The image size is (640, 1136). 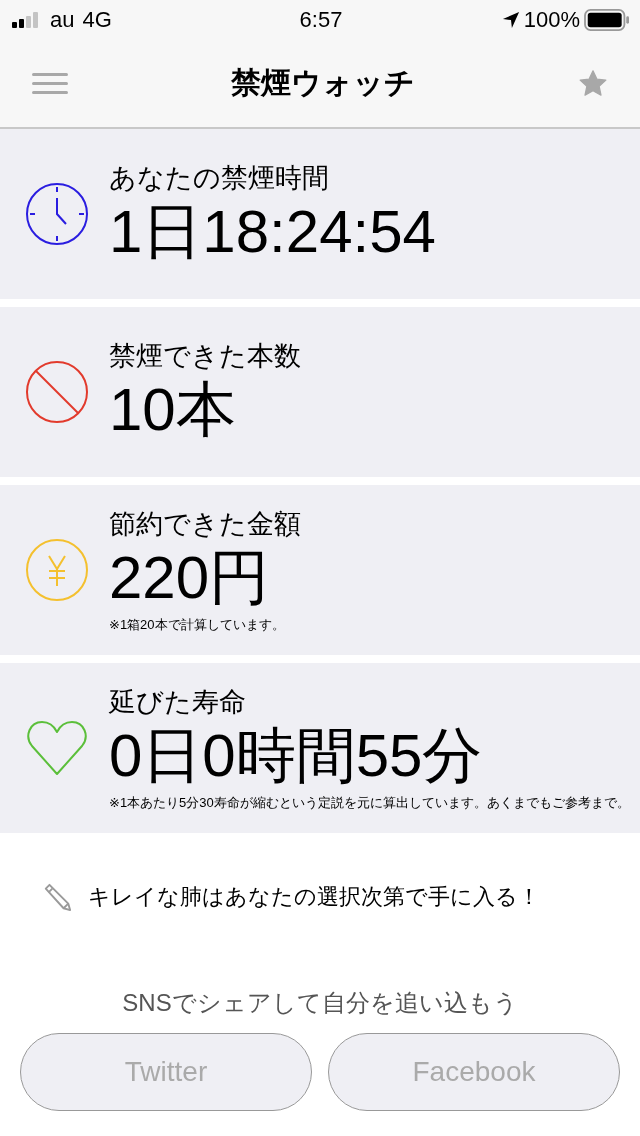 What do you see at coordinates (320, 1003) in the screenshot?
I see `share-prompt: SNSでシェアして自分を追い込もう` at bounding box center [320, 1003].